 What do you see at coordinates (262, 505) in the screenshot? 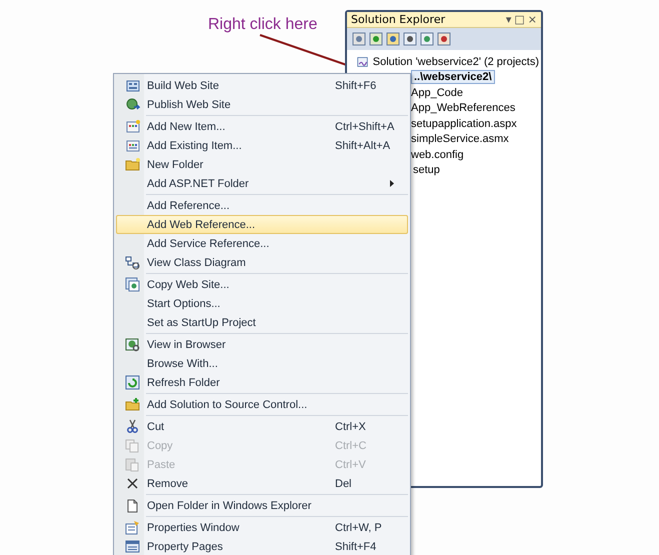
I see `menu-item: Open Folder in Windows Explorer` at bounding box center [262, 505].